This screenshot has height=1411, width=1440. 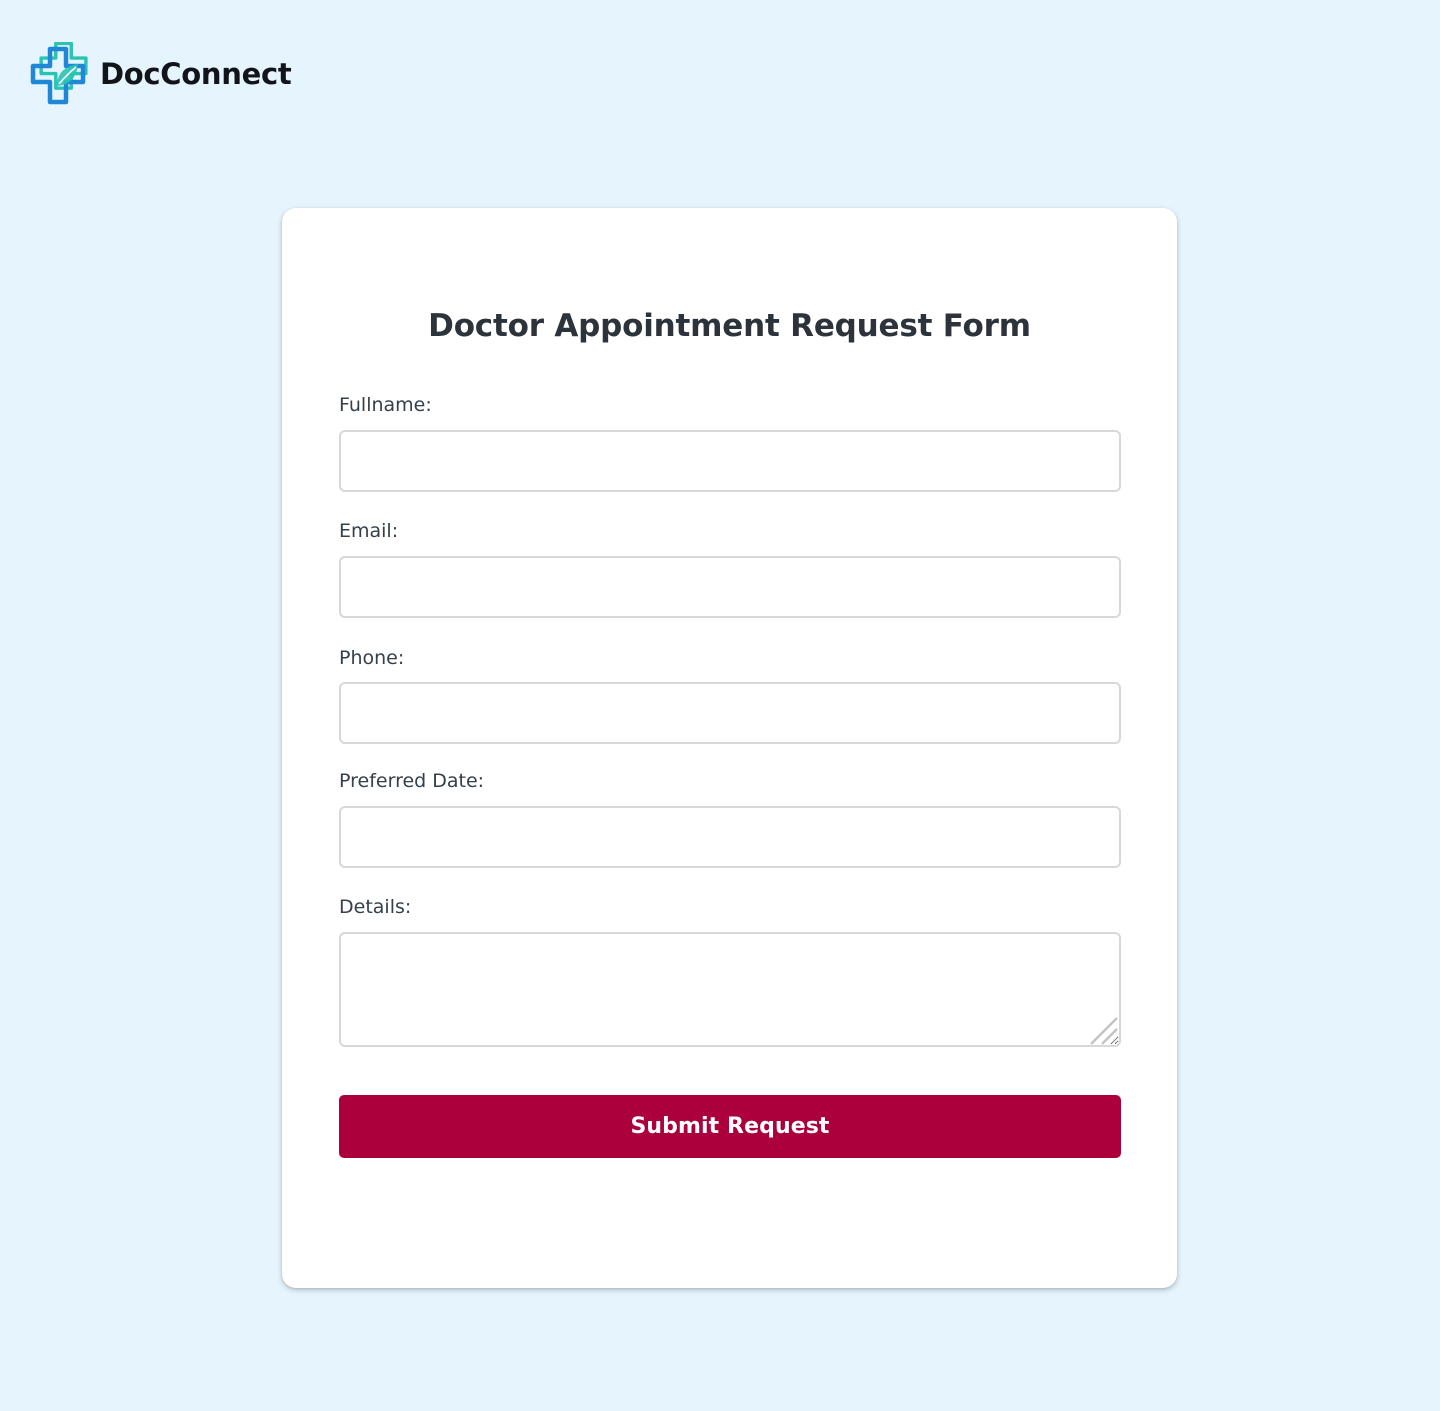 What do you see at coordinates (730, 837) in the screenshot?
I see `preferred-date-input` at bounding box center [730, 837].